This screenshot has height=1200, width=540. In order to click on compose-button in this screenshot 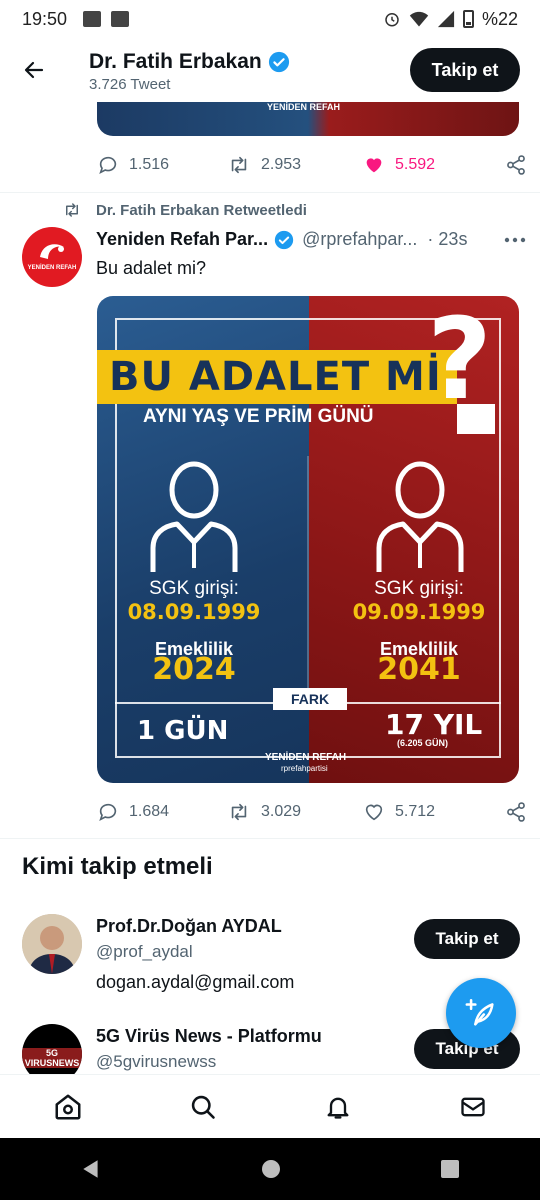, I will do `click(481, 1013)`.